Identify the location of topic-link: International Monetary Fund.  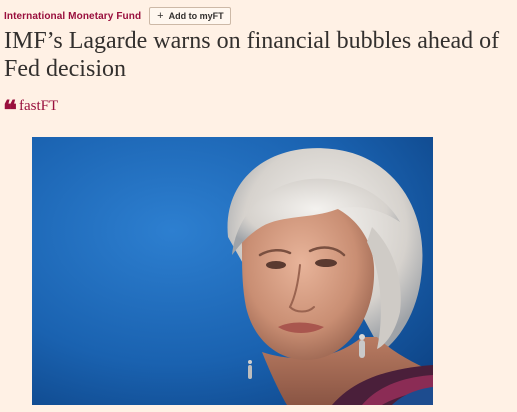
(72, 16).